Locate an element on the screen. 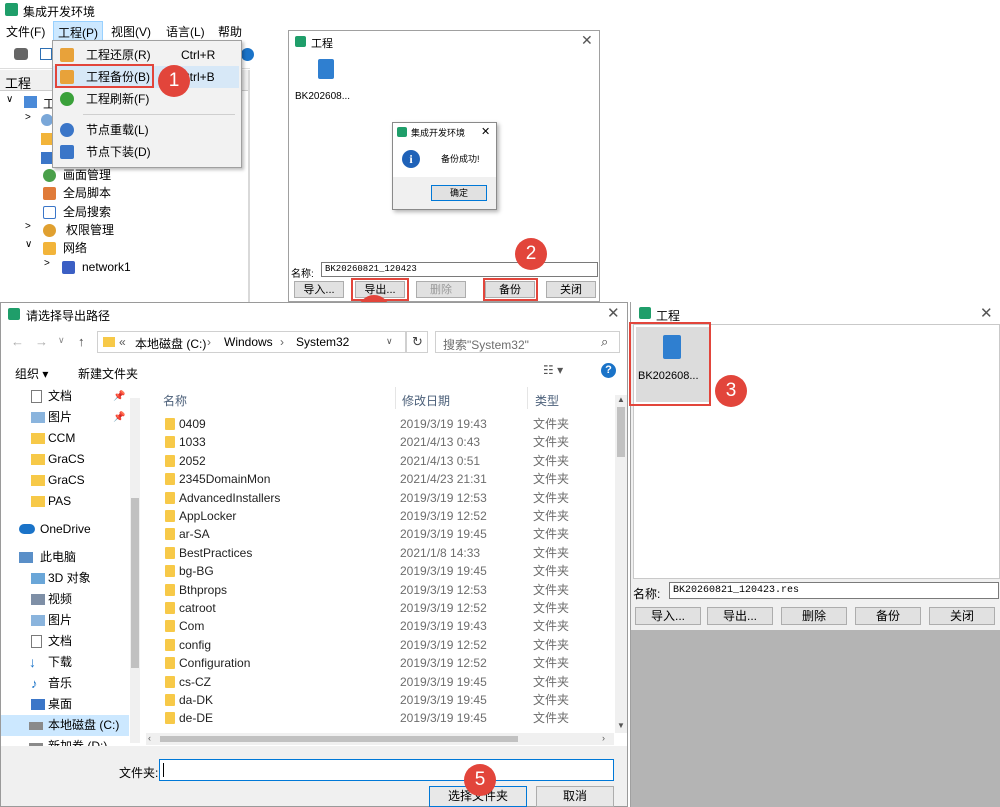 This screenshot has width=1000, height=807. file-list-hscrollbar-thumb is located at coordinates (339, 739).